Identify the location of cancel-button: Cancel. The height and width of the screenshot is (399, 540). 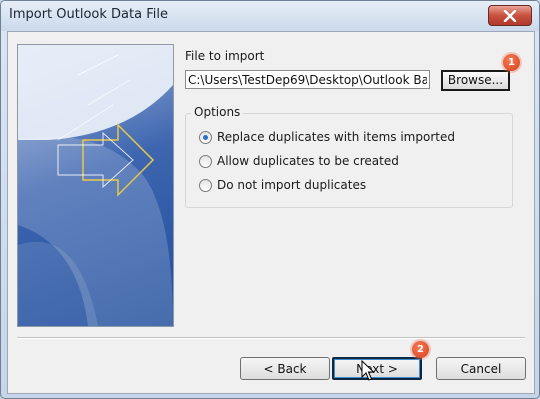
(481, 368).